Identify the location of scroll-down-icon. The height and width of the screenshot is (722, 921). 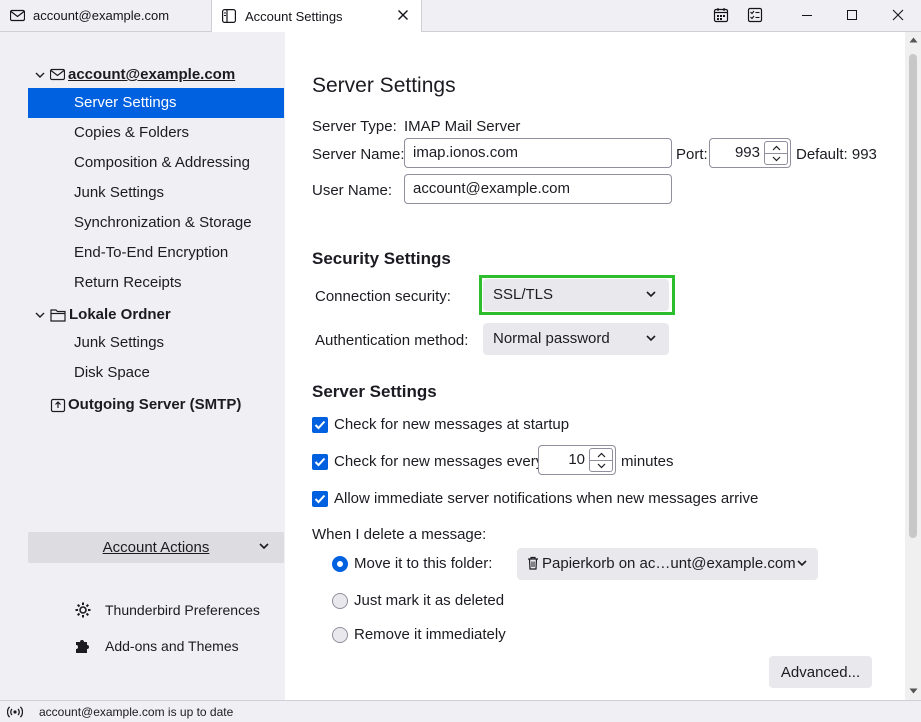
(913, 691).